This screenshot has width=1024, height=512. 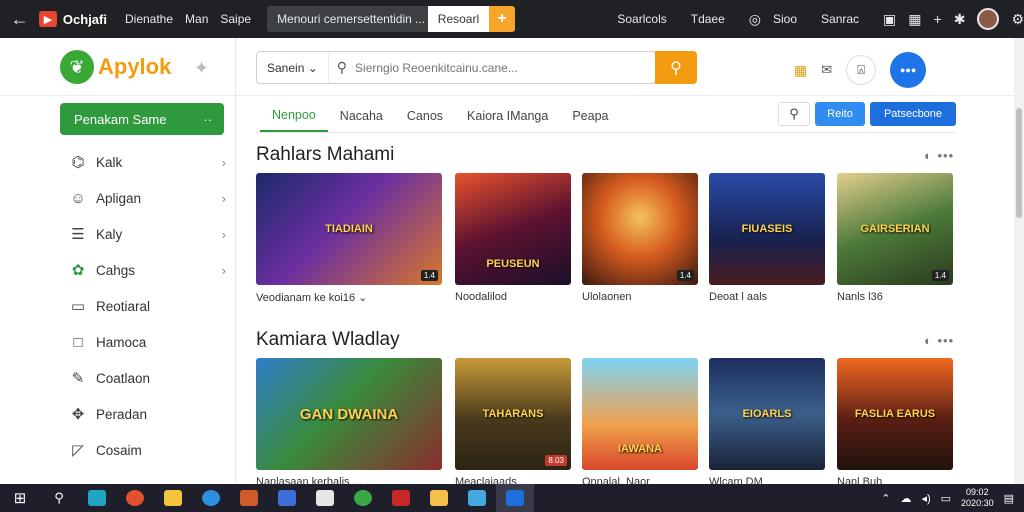 I want to click on game-card: TIADIAIN 1.4 Veodianam ke koi16 ⌄, so click(x=349, y=238).